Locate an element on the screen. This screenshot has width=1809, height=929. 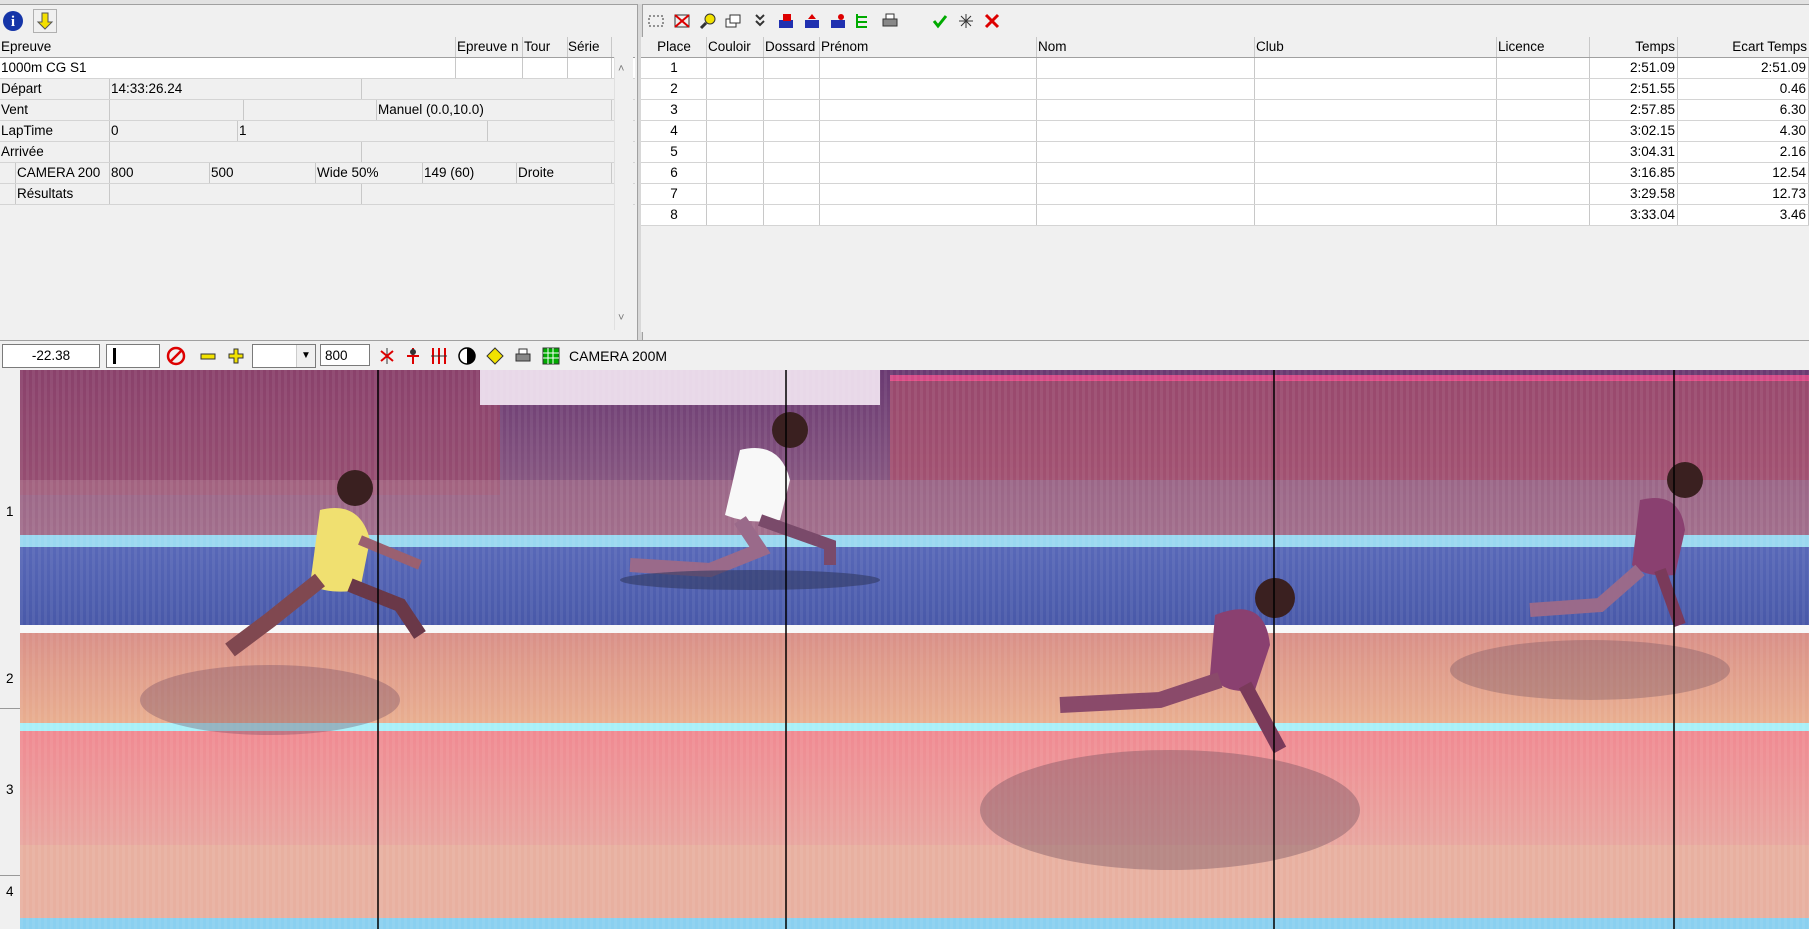
cancel-button is located at coordinates (992, 21).